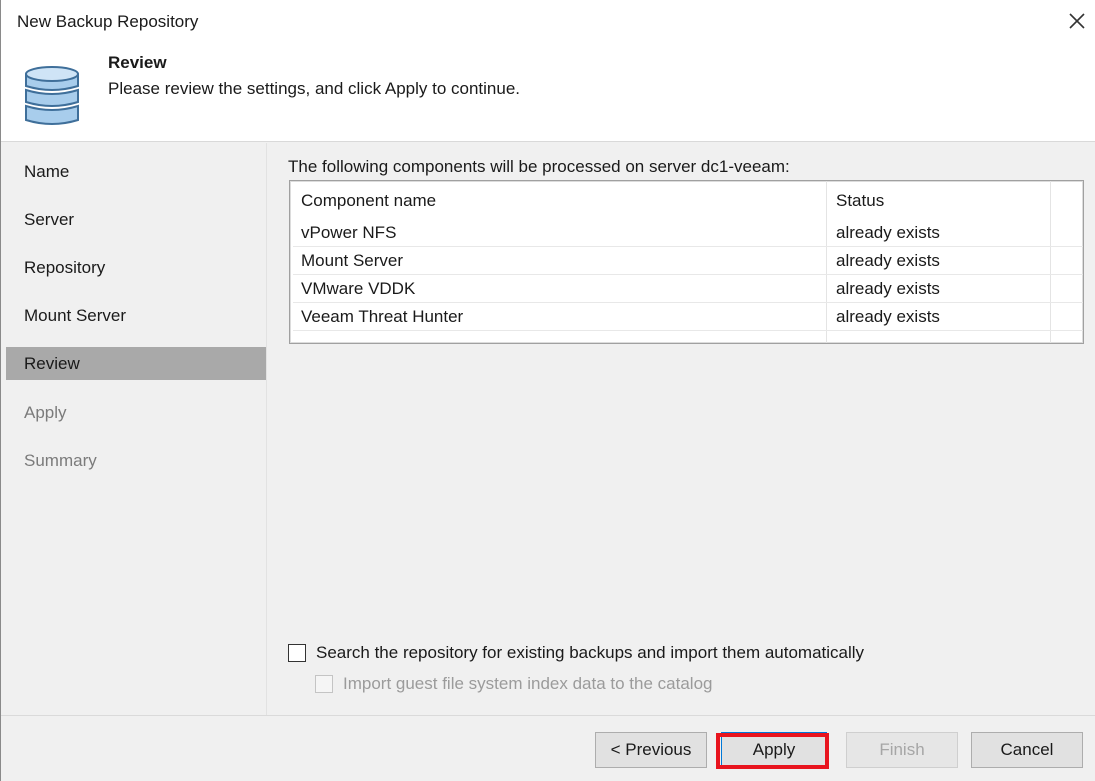  Describe the element at coordinates (688, 233) in the screenshot. I see `table-row: vPower NFS already exists` at that location.